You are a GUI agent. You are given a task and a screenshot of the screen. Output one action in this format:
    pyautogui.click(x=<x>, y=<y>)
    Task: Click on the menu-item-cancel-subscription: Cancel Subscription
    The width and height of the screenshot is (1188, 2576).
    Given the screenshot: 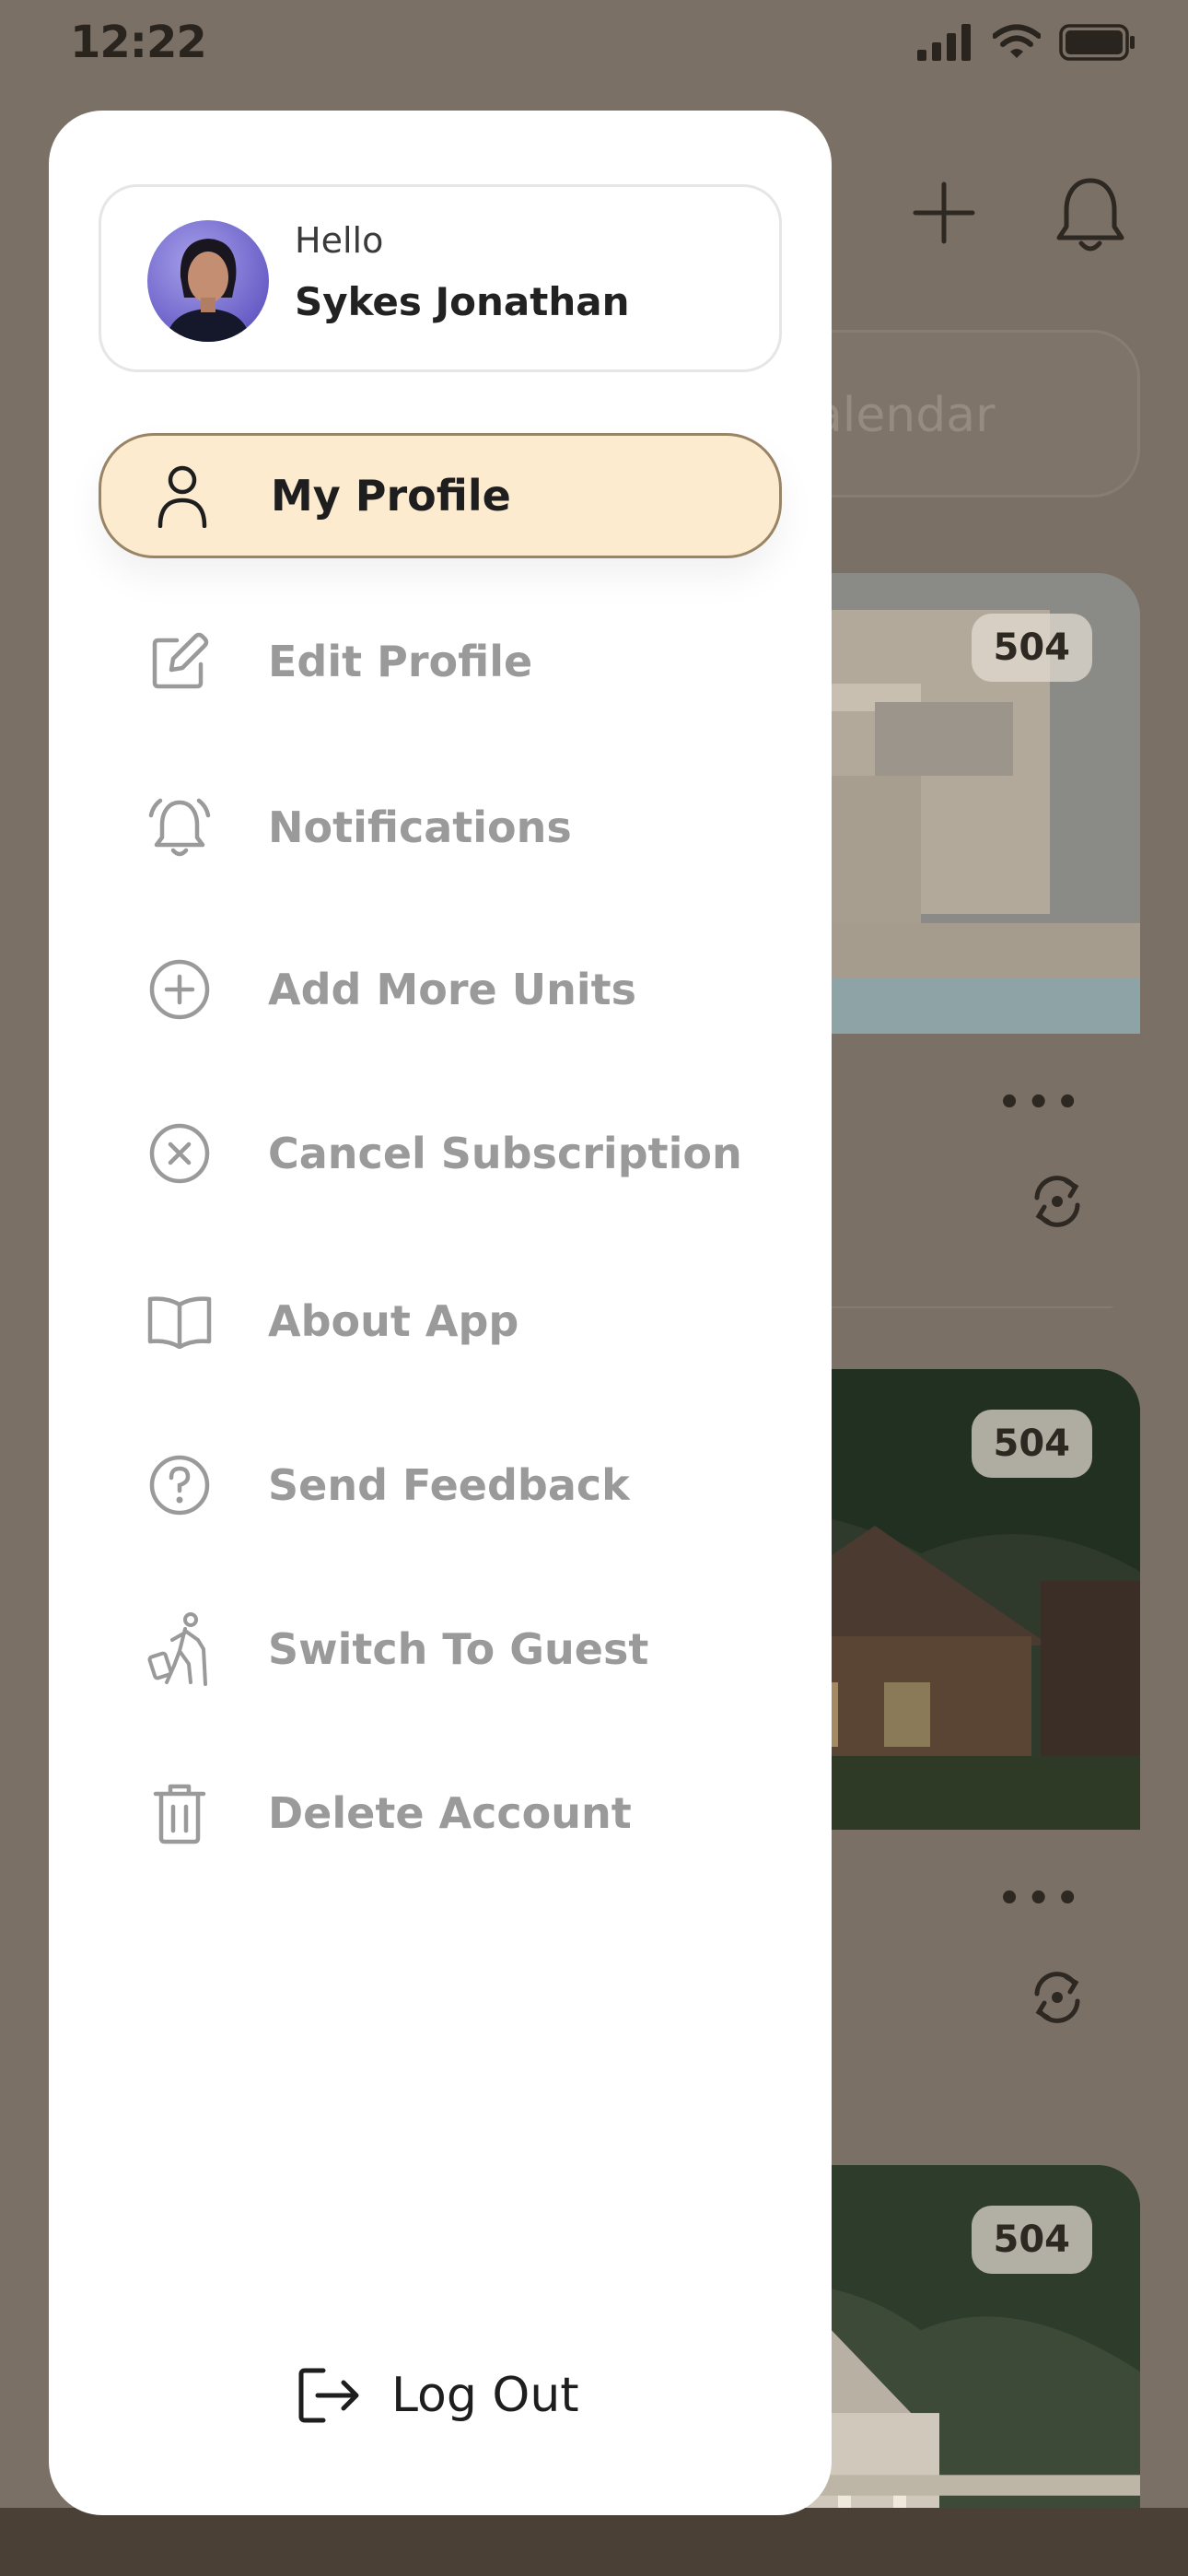 What is the action you would take?
    pyautogui.click(x=440, y=1153)
    